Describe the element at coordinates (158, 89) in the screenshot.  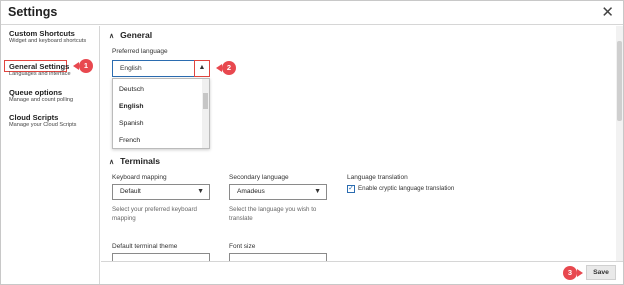
I see `dropdown-option-deutsch: Deutsch` at that location.